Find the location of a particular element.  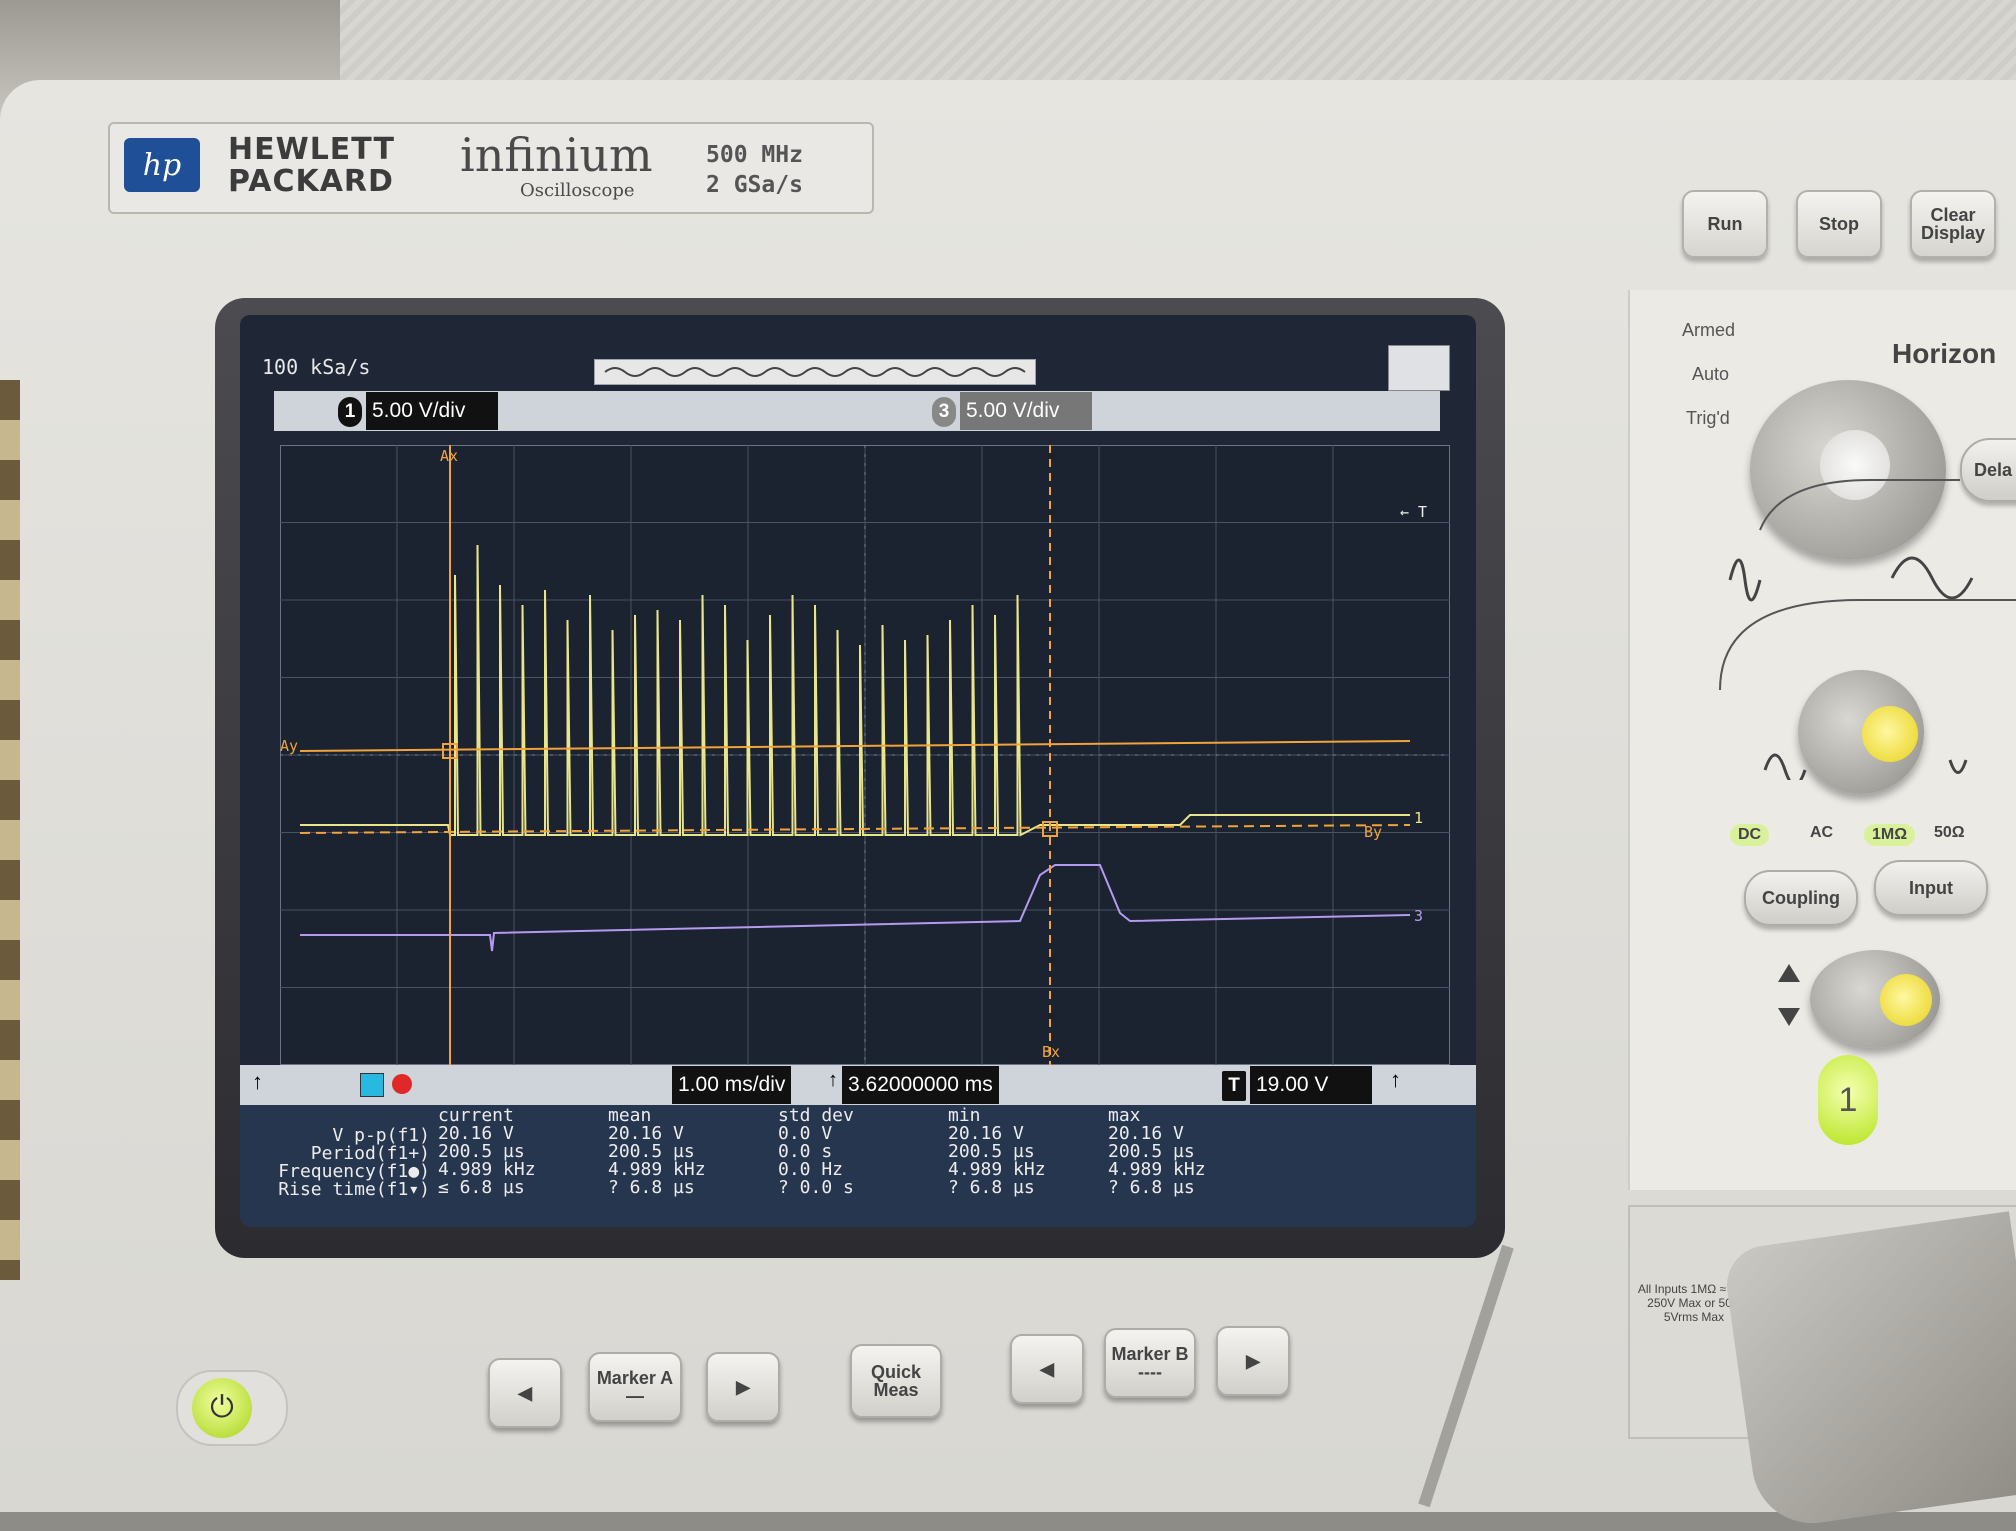

mean-column: mean 20.16 V 200.5 µs 4.989 kHz ? 6.8 µs is located at coordinates (657, 1152).